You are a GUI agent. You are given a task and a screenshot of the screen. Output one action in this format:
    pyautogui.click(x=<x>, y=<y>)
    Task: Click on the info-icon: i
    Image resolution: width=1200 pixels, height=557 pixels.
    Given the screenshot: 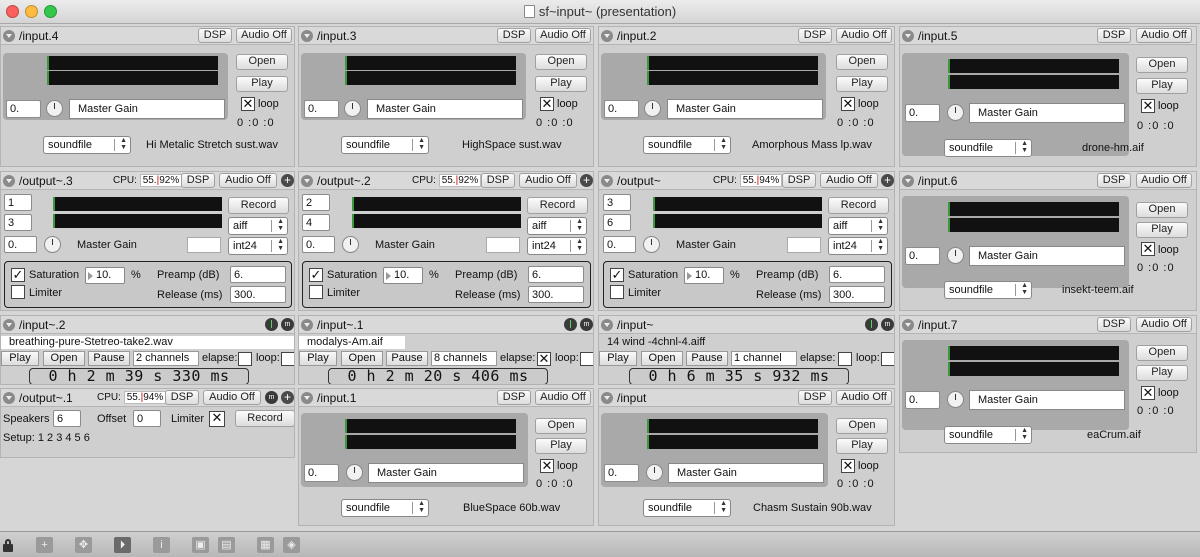 What is the action you would take?
    pyautogui.click(x=161, y=545)
    